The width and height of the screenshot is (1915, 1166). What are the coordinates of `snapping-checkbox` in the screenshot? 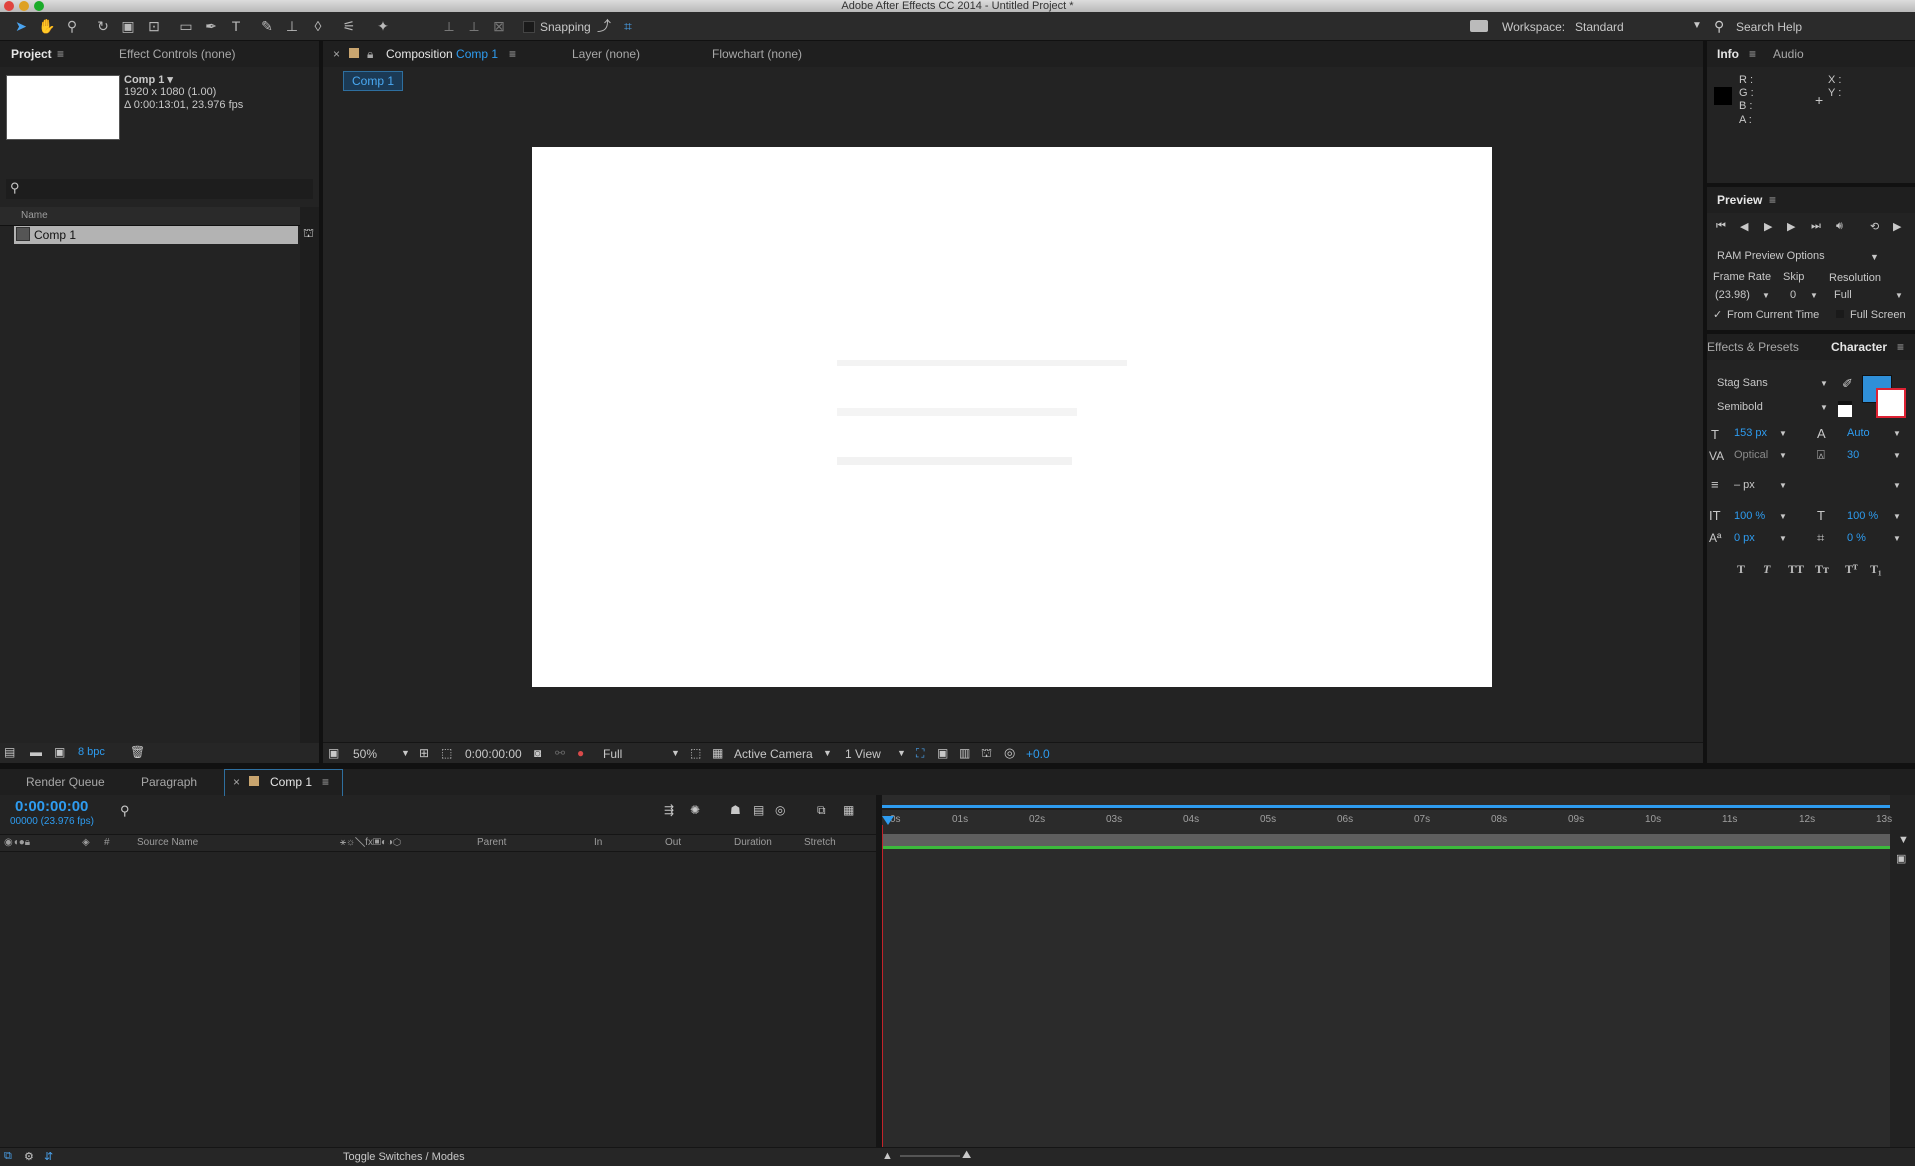 It's located at (529, 27).